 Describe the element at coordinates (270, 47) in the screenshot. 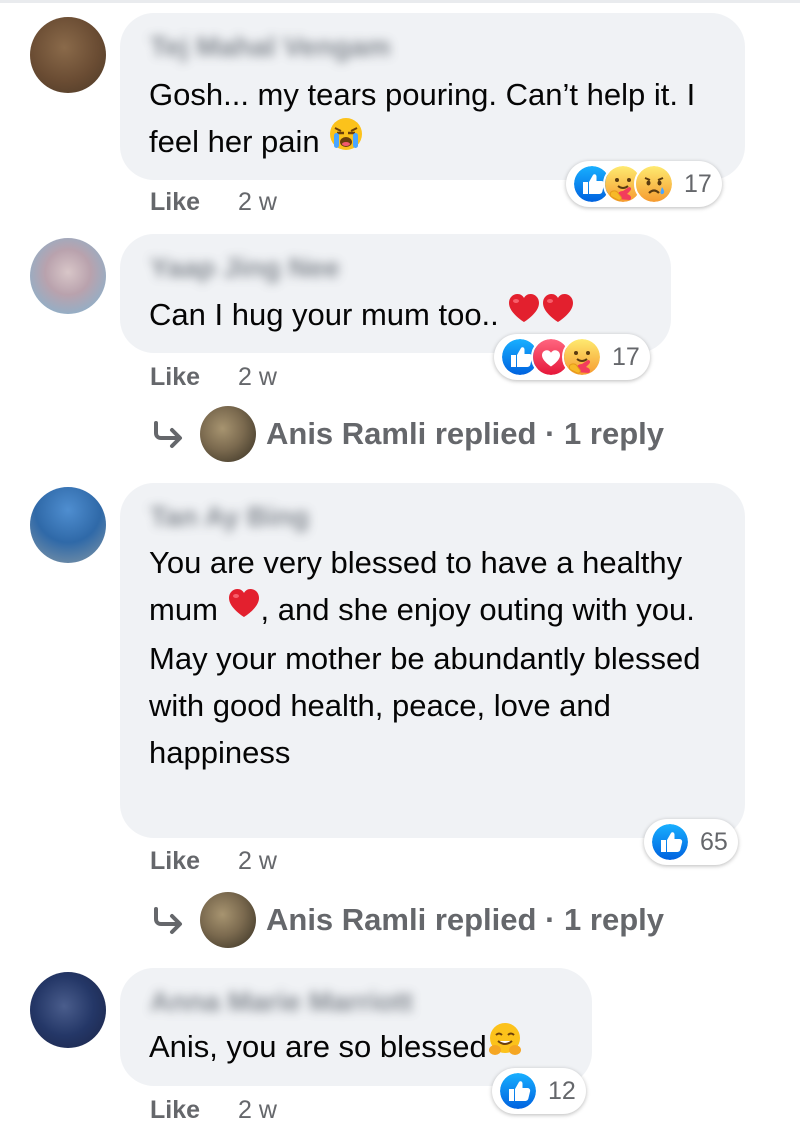

I see `comment-author: Tej Mahal Vengam` at that location.